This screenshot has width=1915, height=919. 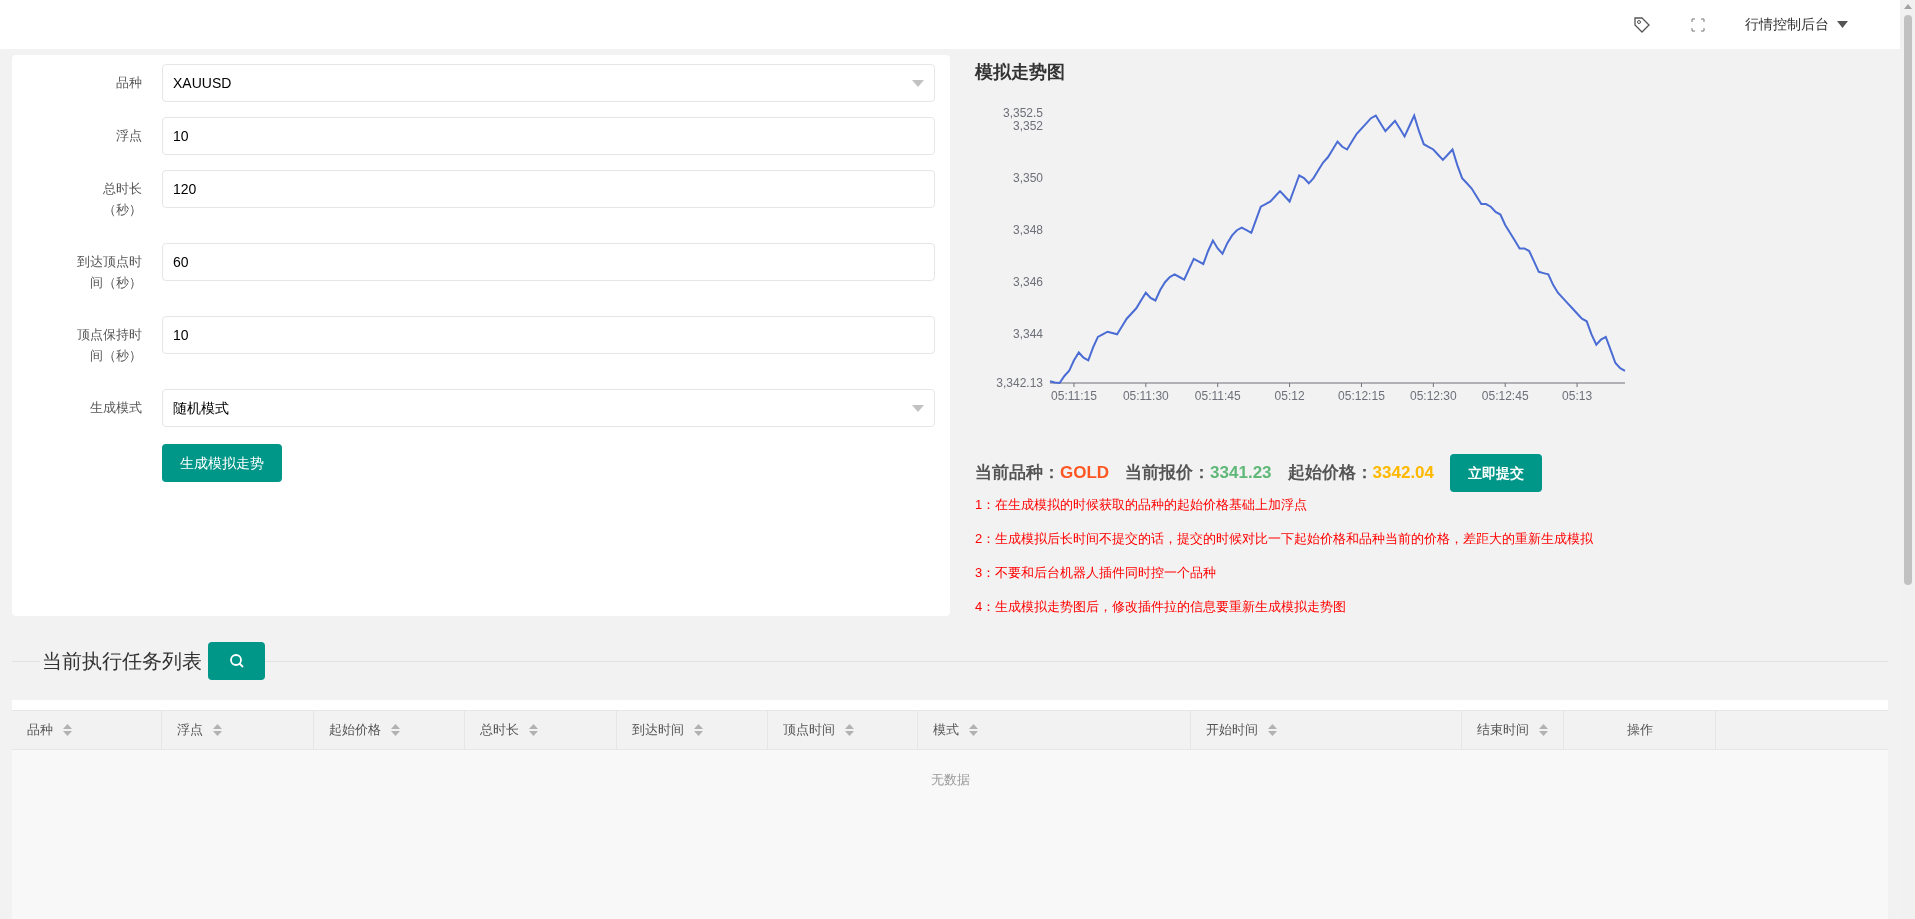 What do you see at coordinates (1326, 730) in the screenshot?
I see `column-header: 开始时间` at bounding box center [1326, 730].